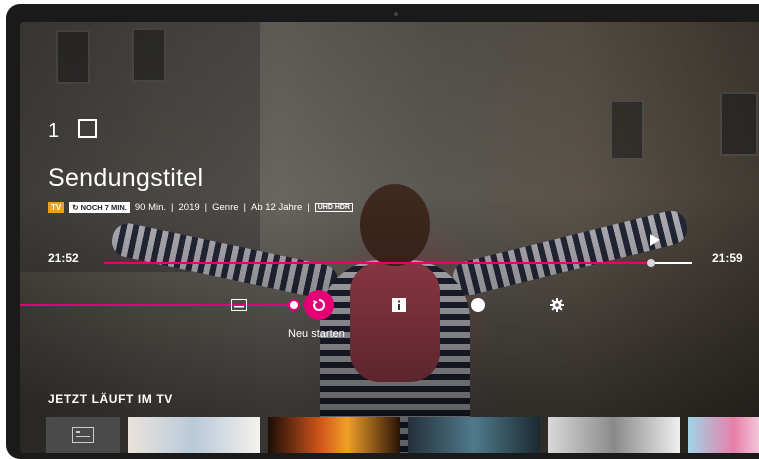  What do you see at coordinates (316, 334) in the screenshot?
I see `focused-control-label: Neu starten` at bounding box center [316, 334].